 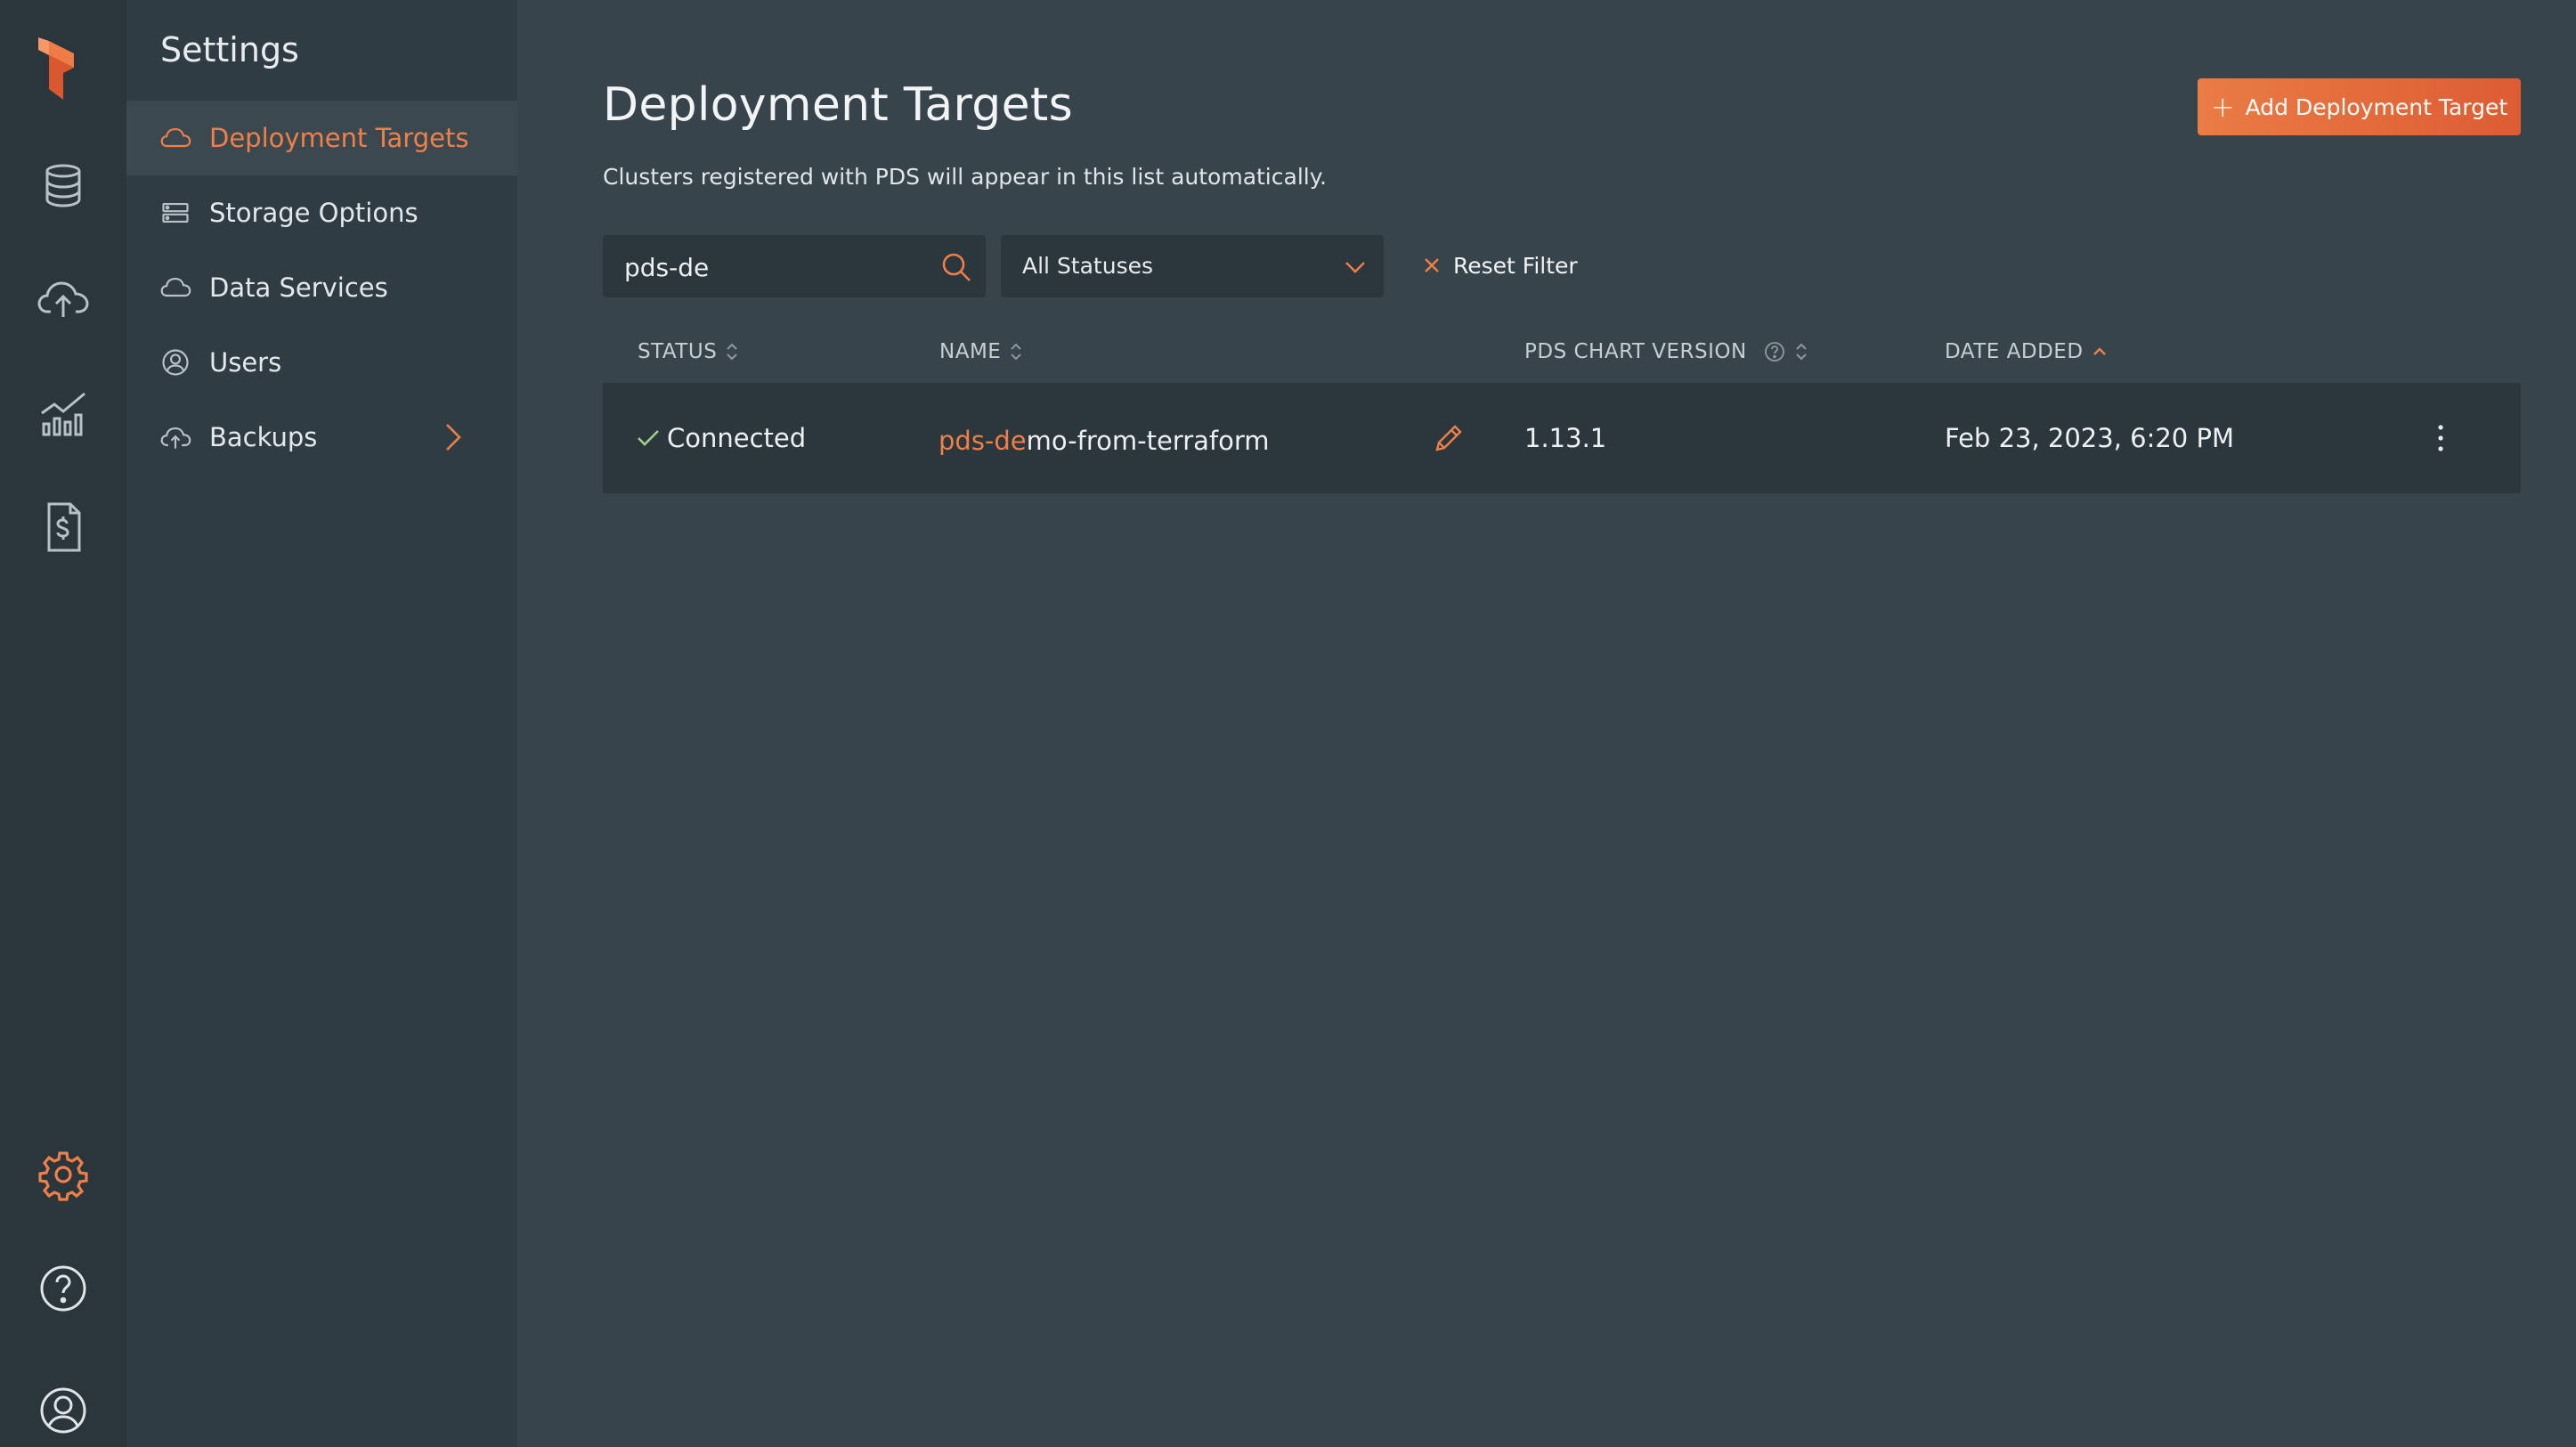 I want to click on column-header-date-added: DATE ADDED, so click(x=2026, y=351).